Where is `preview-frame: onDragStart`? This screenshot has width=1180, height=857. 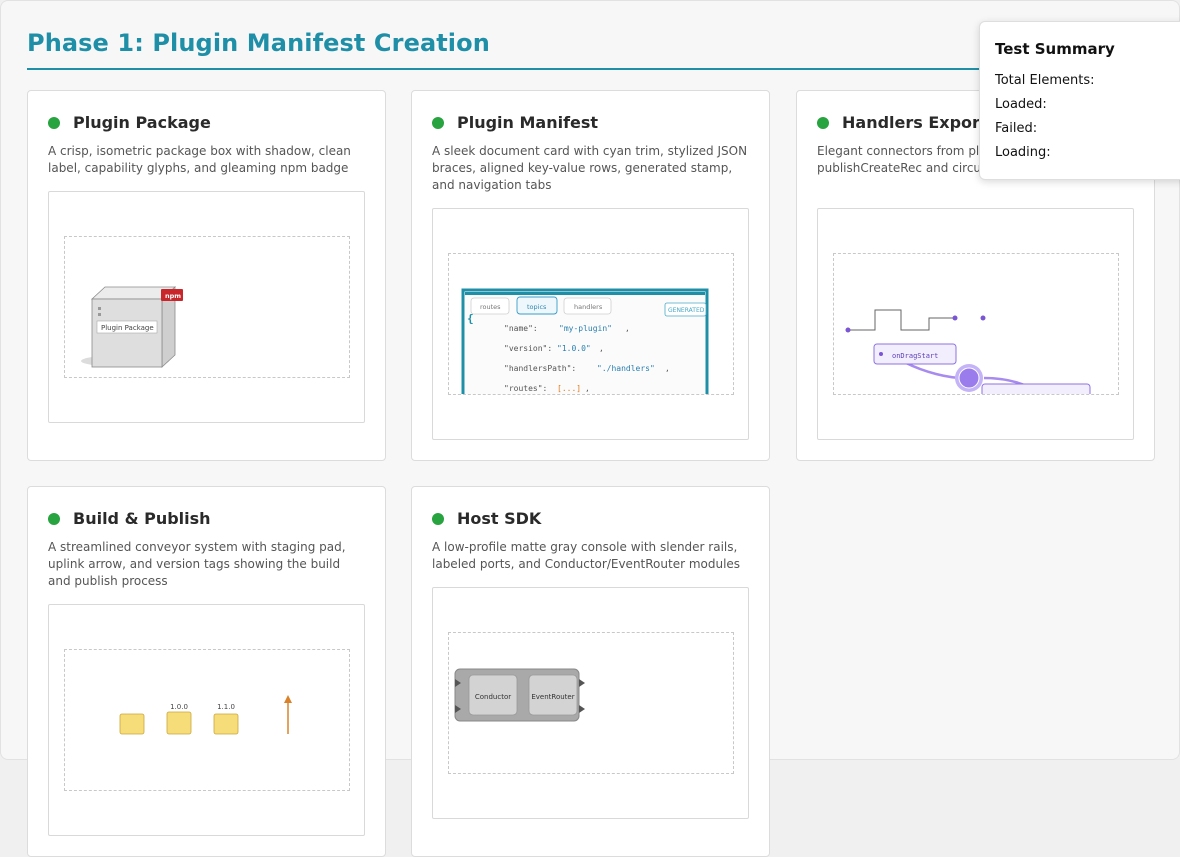 preview-frame: onDragStart is located at coordinates (975, 324).